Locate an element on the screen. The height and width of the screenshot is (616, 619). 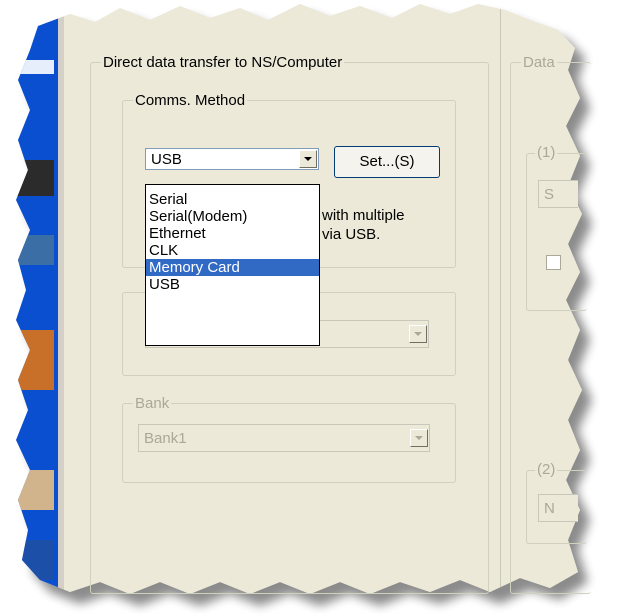
comms-method-select: USB is located at coordinates (232, 159).